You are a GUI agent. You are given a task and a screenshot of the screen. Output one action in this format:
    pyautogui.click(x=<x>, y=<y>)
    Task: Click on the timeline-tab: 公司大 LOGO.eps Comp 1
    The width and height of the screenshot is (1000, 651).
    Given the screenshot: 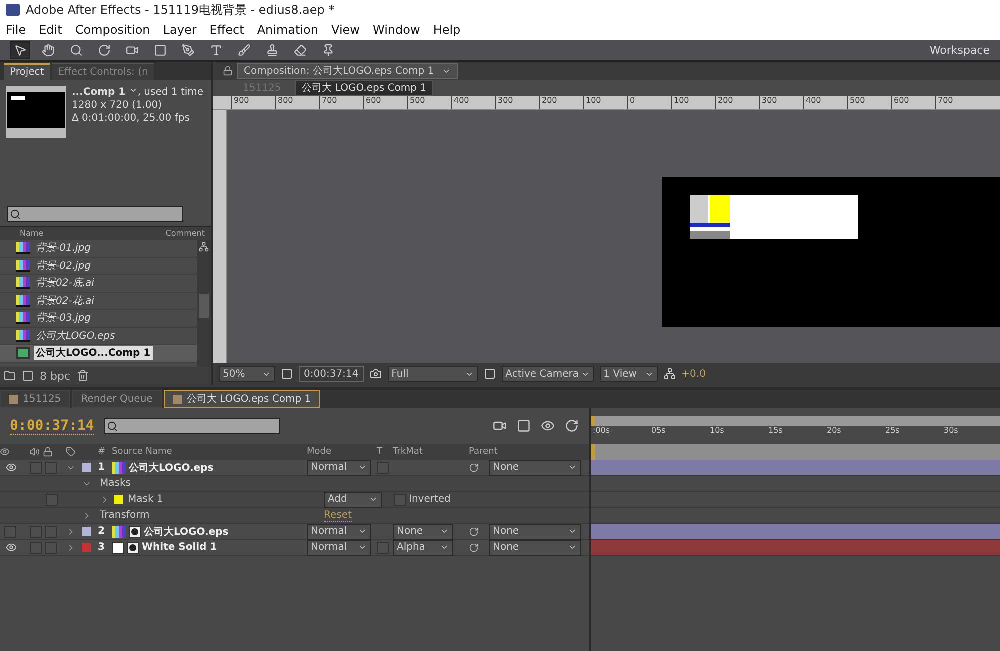 What is the action you would take?
    pyautogui.click(x=242, y=399)
    